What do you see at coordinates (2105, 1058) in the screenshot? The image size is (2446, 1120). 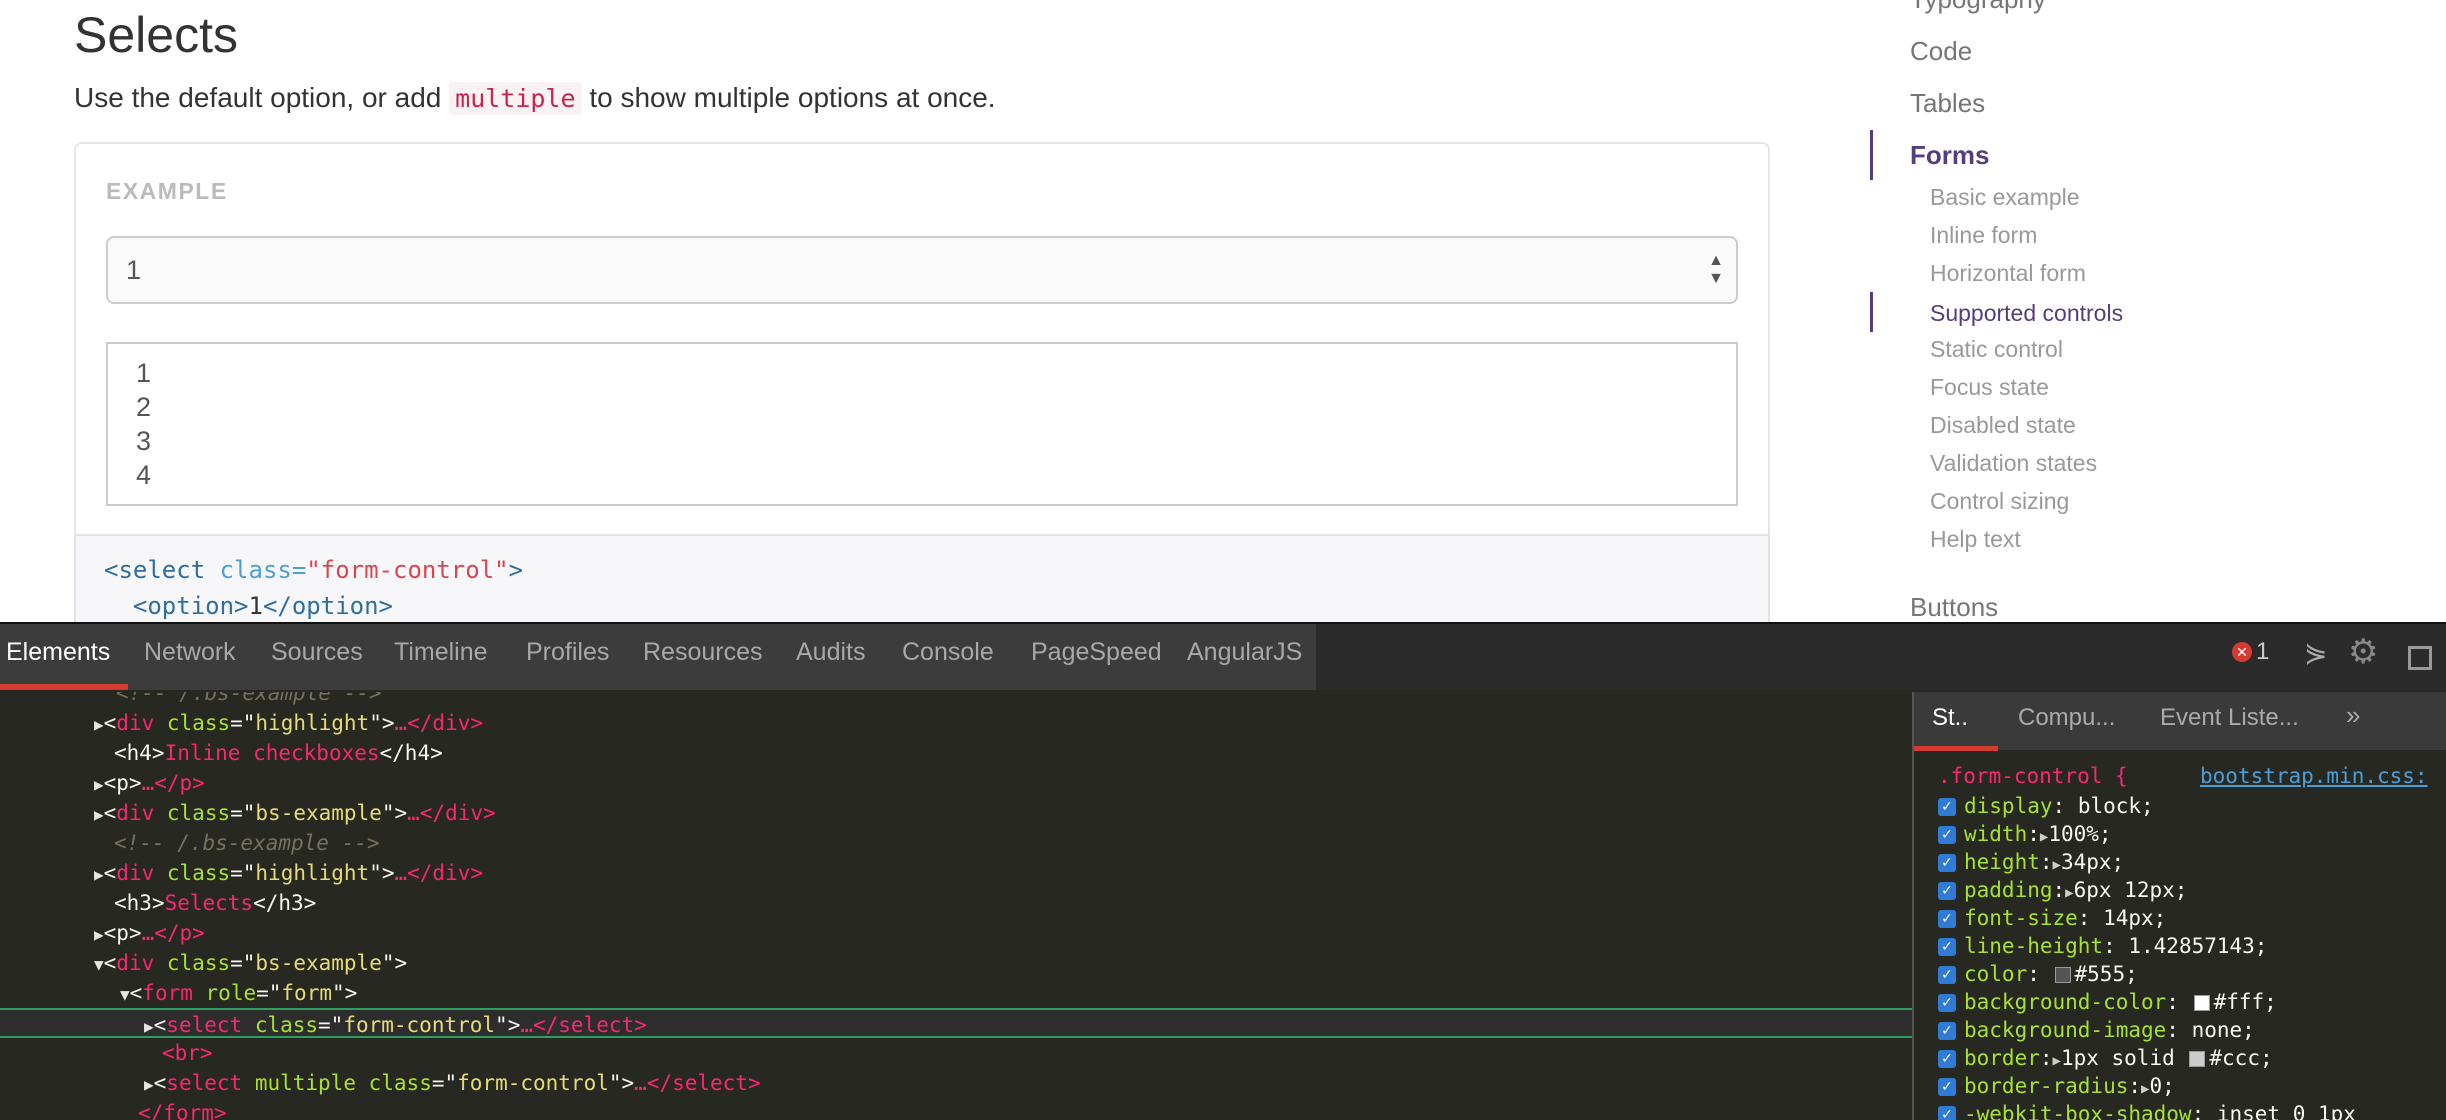 I see `css-property: ✓ border:▶1px solid #ccc;` at bounding box center [2105, 1058].